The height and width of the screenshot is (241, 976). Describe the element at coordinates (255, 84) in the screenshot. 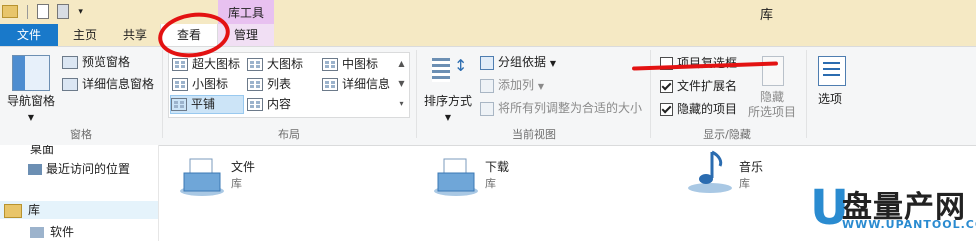

I see `list-icon` at that location.